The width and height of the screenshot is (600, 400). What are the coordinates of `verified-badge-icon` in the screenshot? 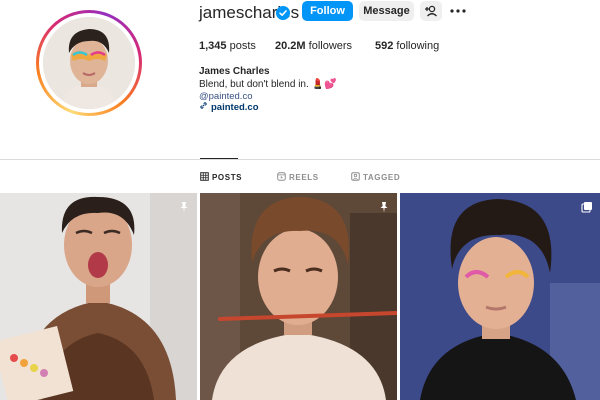 It's located at (283, 13).